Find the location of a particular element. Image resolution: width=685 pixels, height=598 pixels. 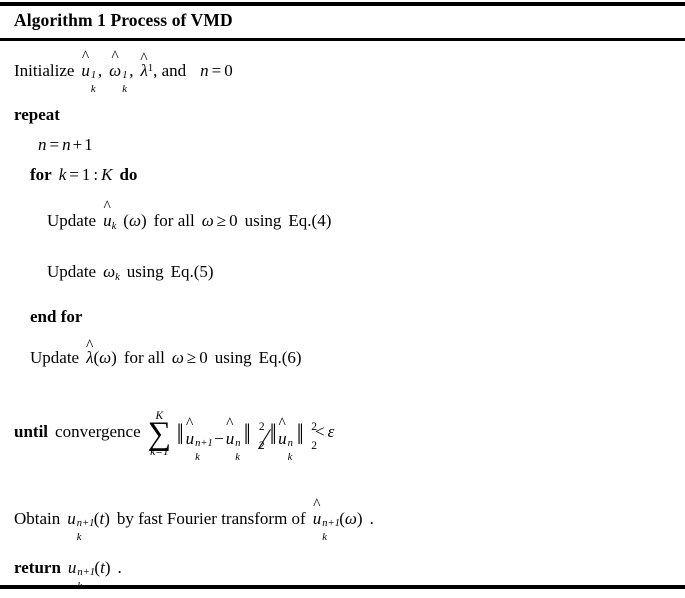

update-u-hat-symbol: ^ u is located at coordinates (107, 213).